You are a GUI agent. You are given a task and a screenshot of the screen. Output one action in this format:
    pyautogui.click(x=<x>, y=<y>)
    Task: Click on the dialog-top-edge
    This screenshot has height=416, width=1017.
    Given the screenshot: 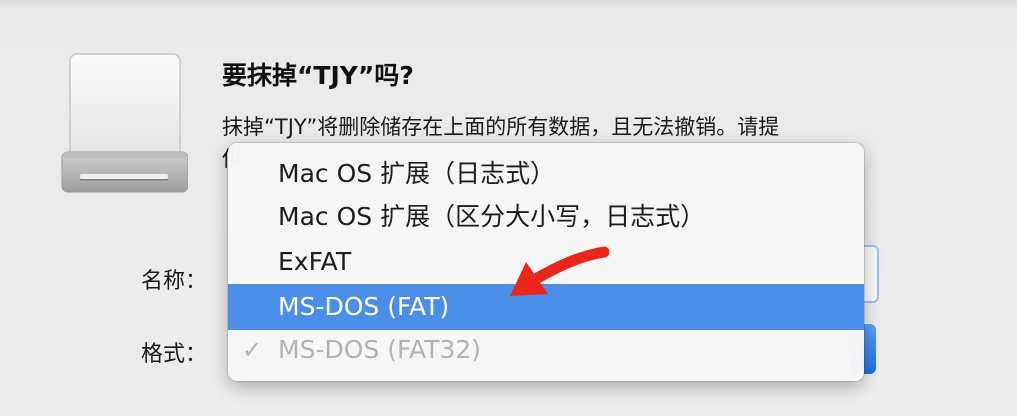 What is the action you would take?
    pyautogui.click(x=508, y=5)
    